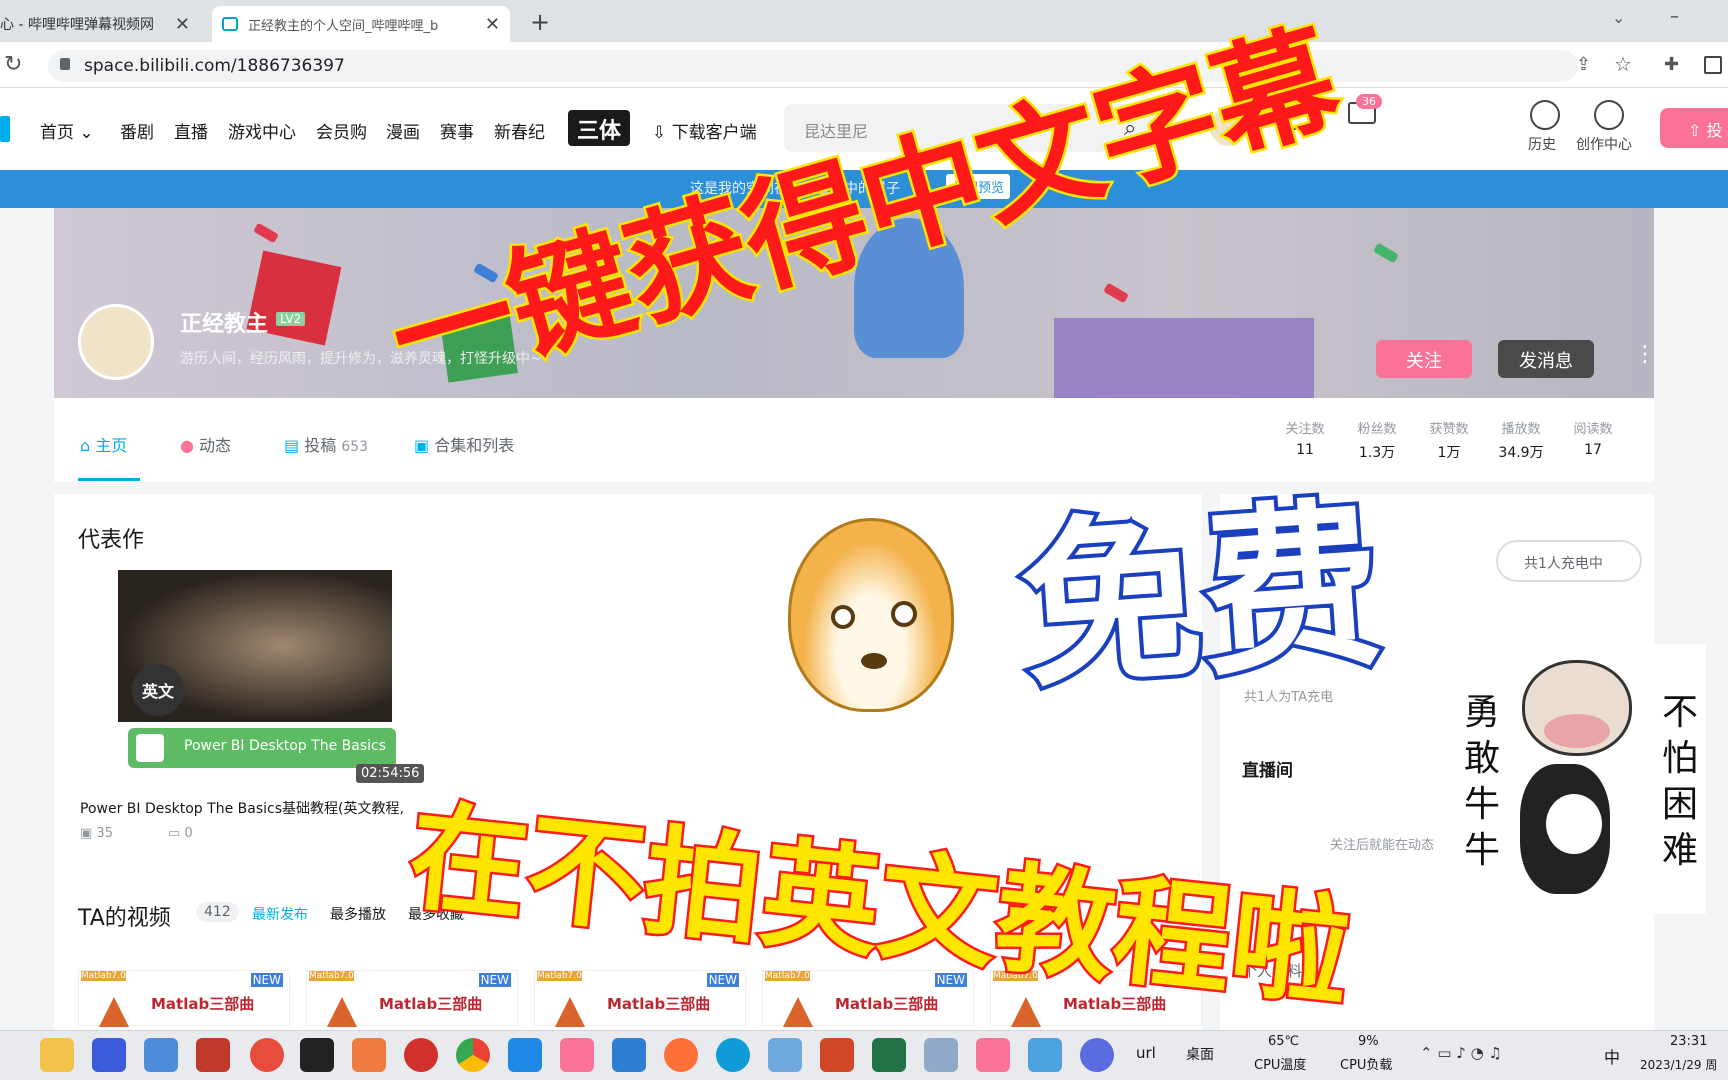  What do you see at coordinates (1542, 145) in the screenshot?
I see `history-label: 历史` at bounding box center [1542, 145].